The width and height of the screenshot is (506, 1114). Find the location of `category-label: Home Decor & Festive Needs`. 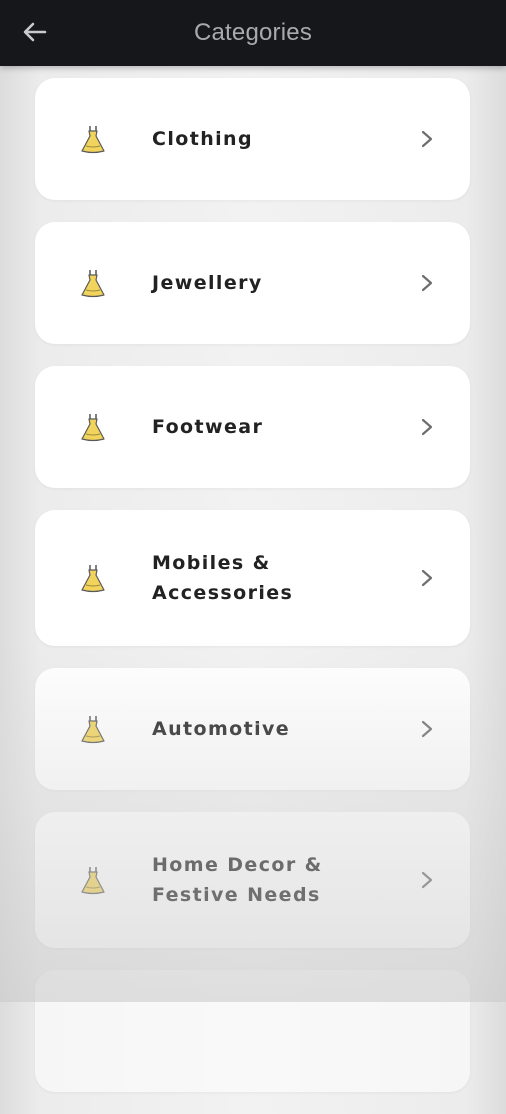

category-label: Home Decor & Festive Needs is located at coordinates (237, 880).